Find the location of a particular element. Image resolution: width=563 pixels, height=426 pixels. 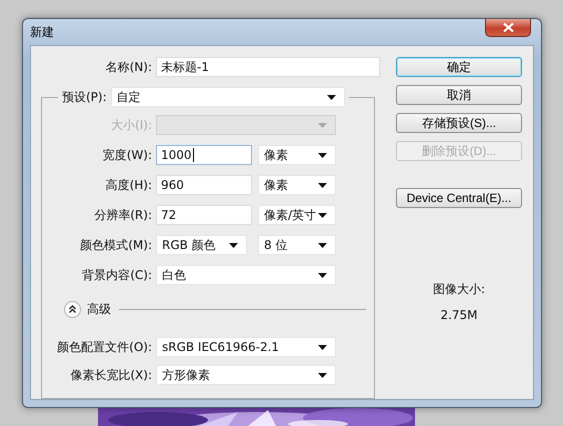

close-button is located at coordinates (508, 27).